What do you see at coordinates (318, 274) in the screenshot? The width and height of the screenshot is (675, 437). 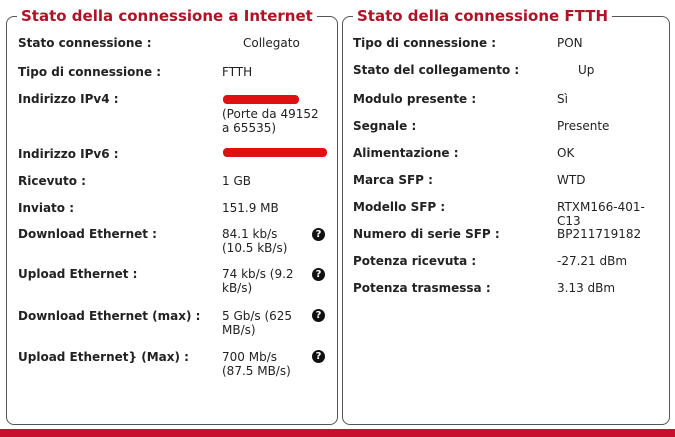 I see `help-upload-ethernet-icon: ?` at bounding box center [318, 274].